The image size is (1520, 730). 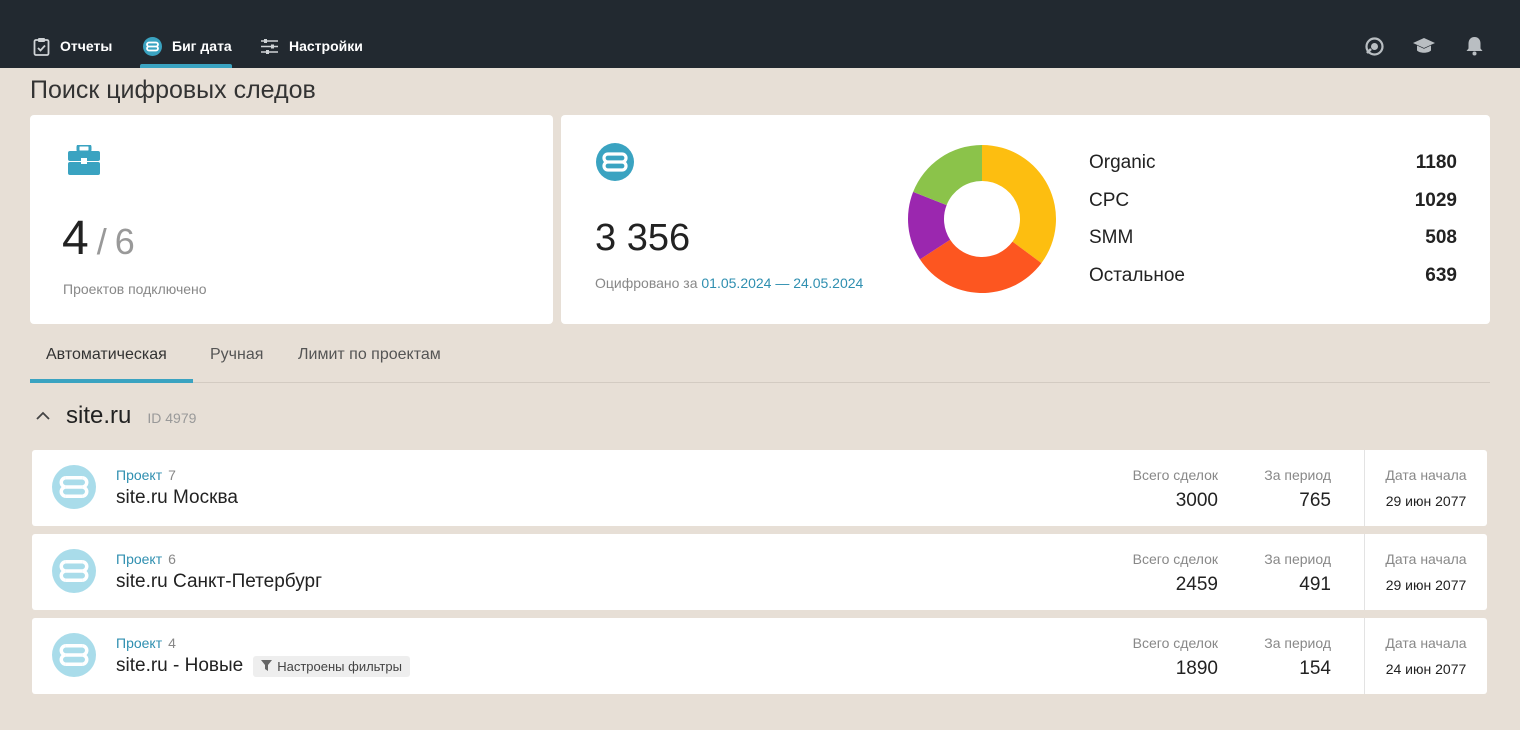 I want to click on briefcase-icon, so click(x=84, y=161).